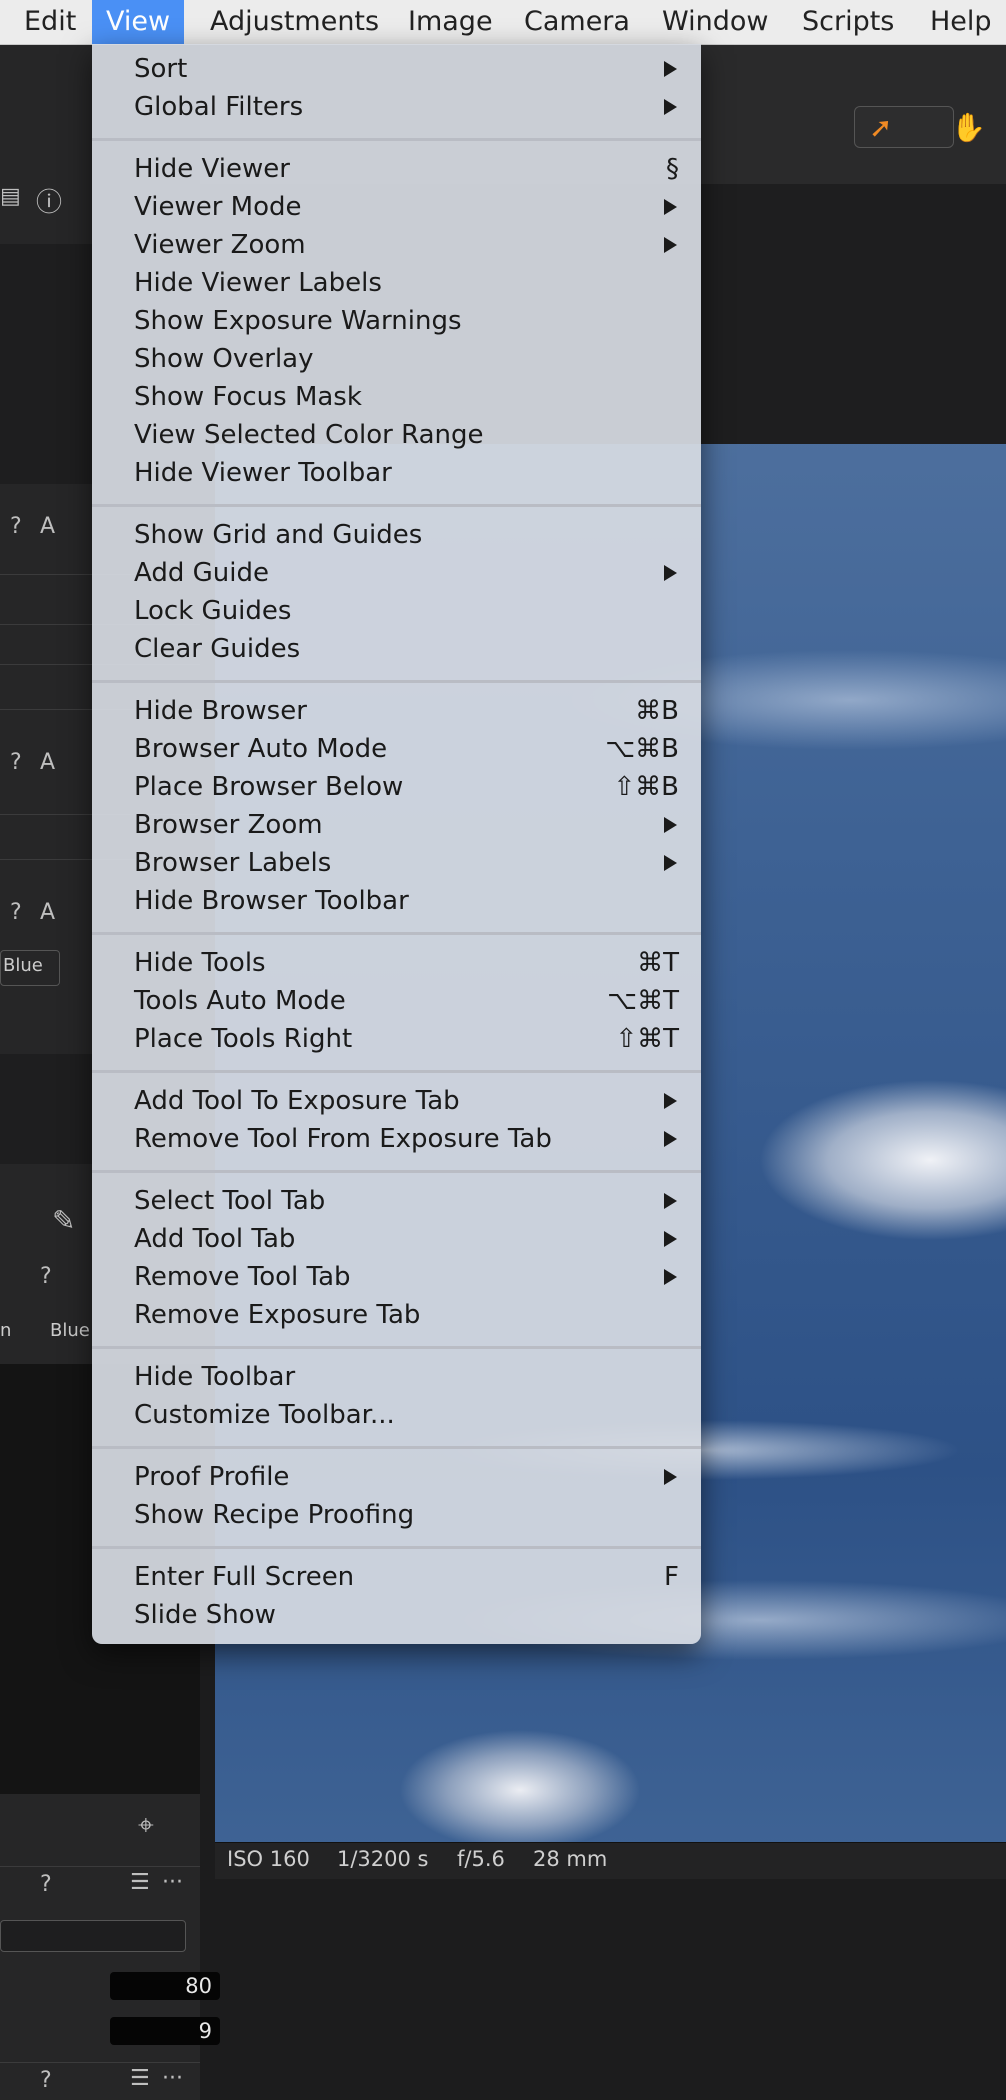 The image size is (1006, 2100). Describe the element at coordinates (396, 1201) in the screenshot. I see `menu-item-select-tool-tab: Select Tool Tab` at that location.